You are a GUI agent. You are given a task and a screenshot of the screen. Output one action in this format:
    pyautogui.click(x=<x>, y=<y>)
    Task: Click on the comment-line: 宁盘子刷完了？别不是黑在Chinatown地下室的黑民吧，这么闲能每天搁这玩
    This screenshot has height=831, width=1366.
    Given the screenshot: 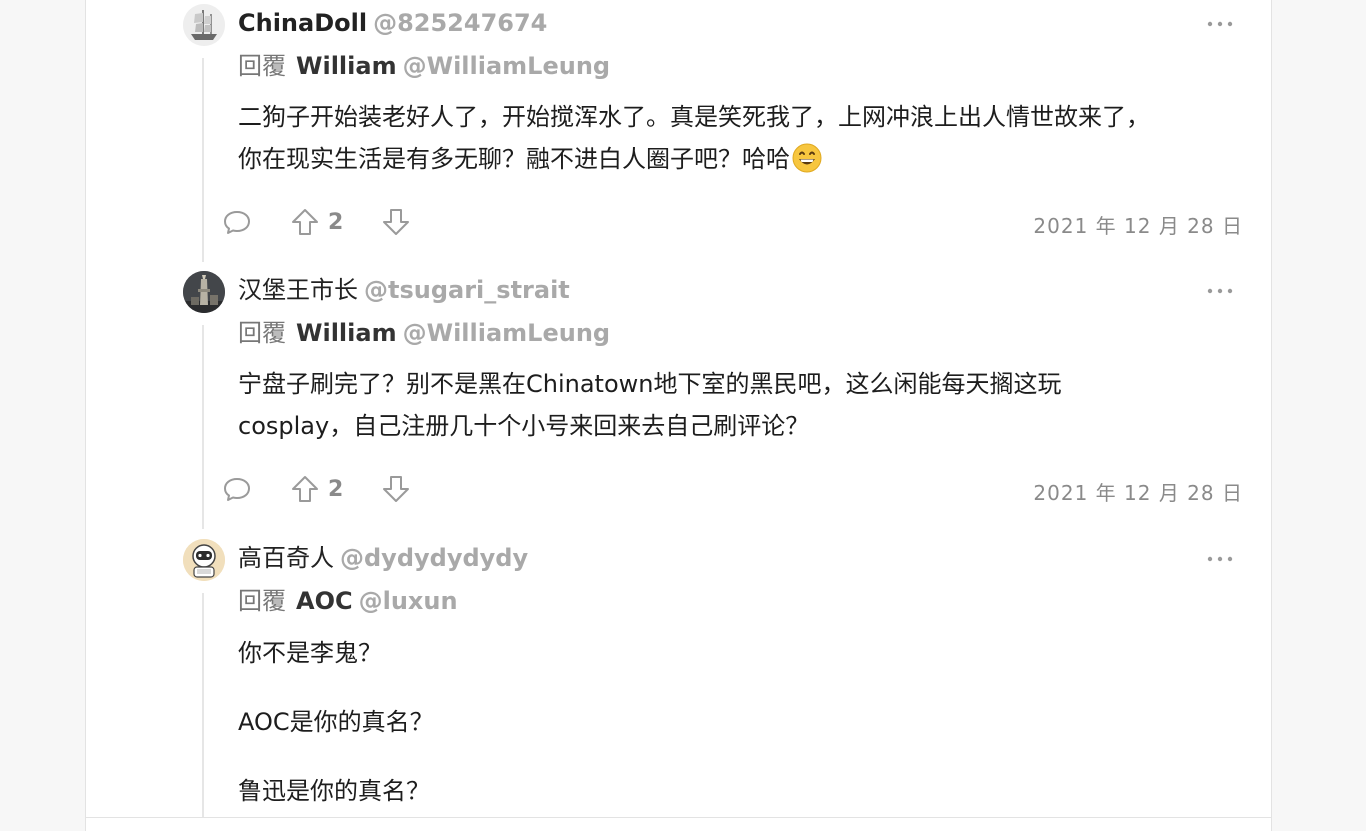 What is the action you would take?
    pyautogui.click(x=650, y=384)
    